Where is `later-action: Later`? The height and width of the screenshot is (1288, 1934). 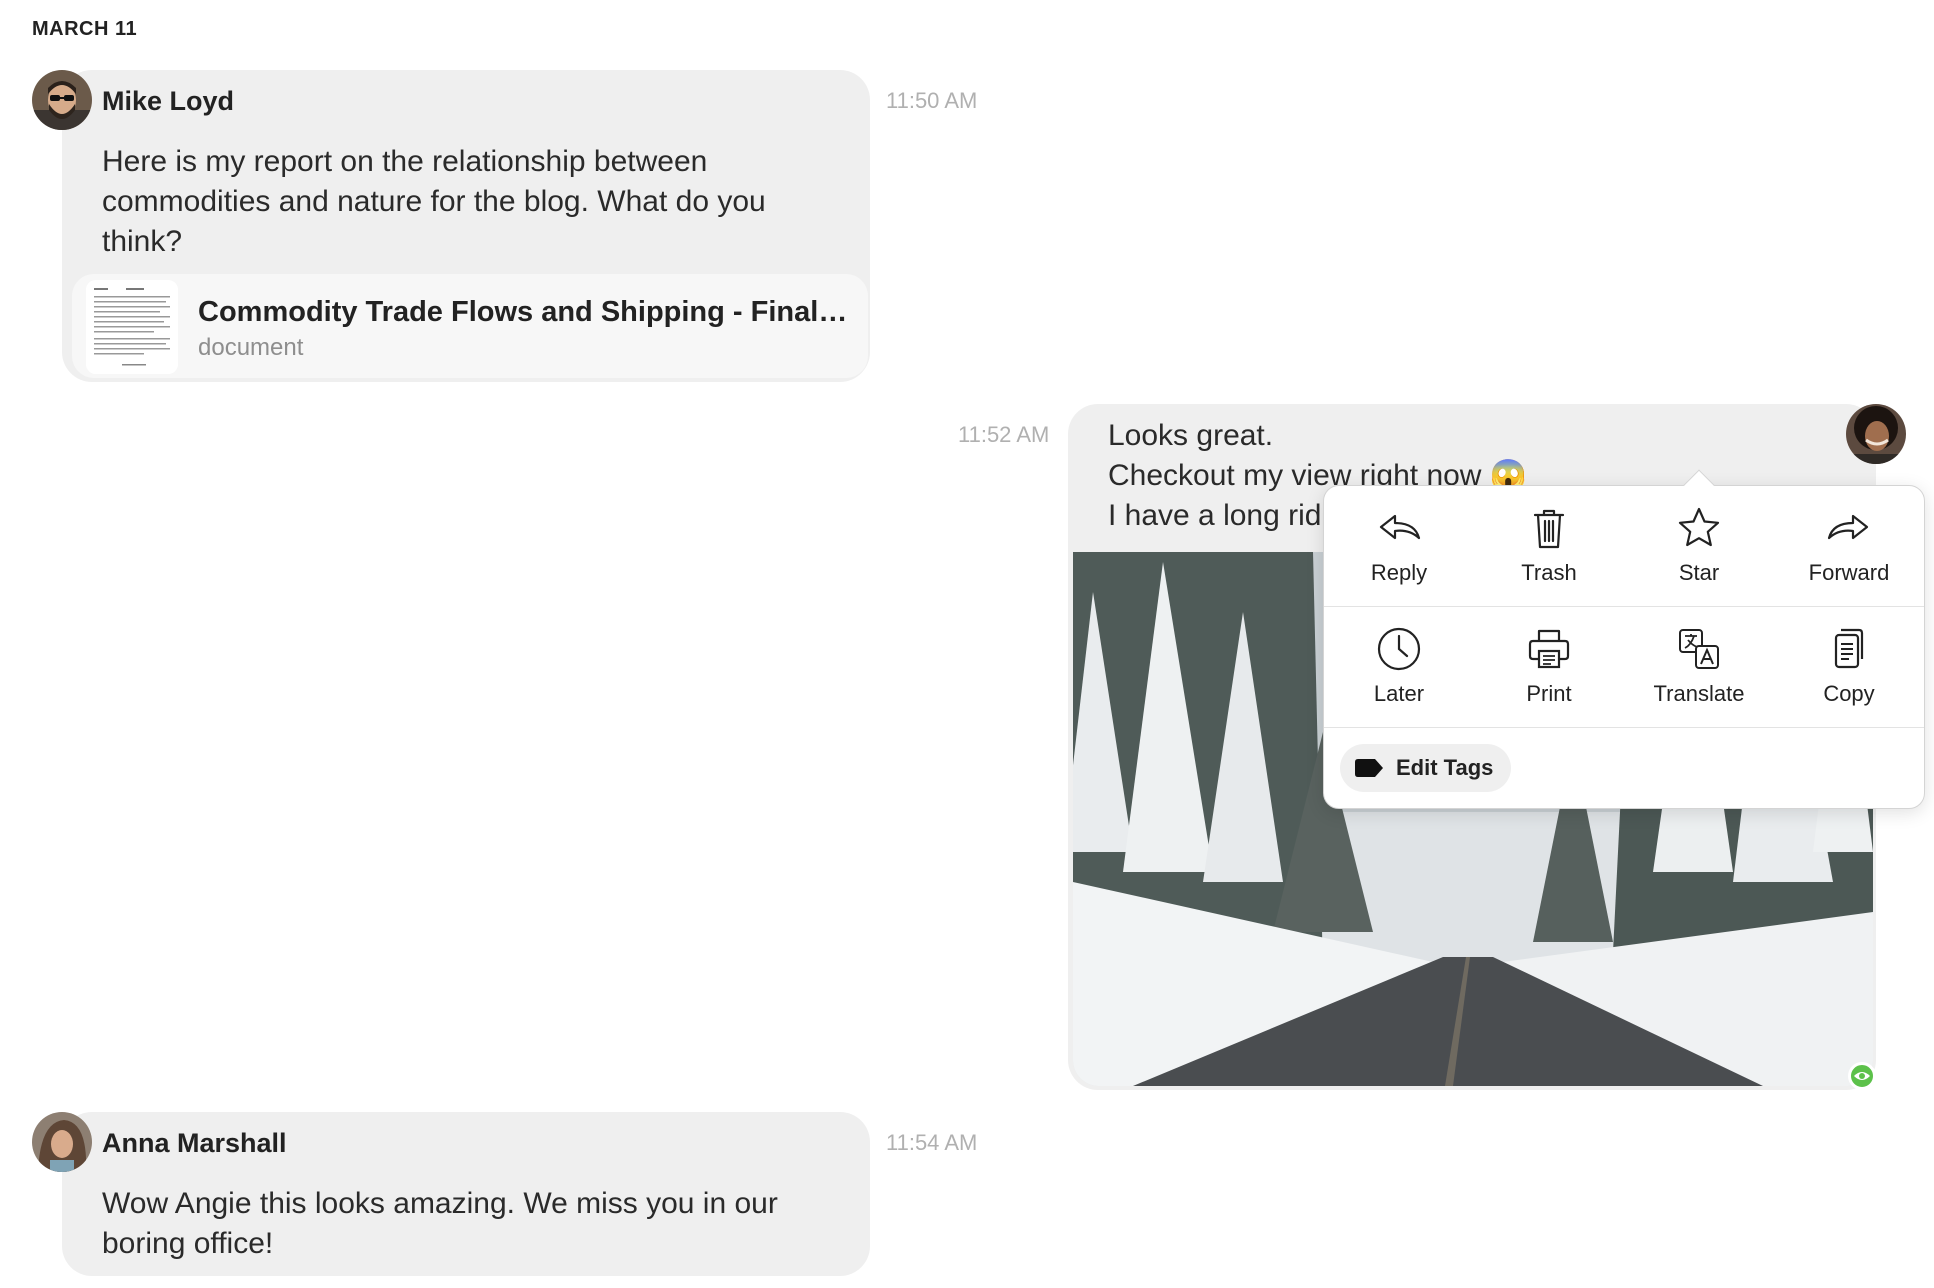 later-action: Later is located at coordinates (1399, 667).